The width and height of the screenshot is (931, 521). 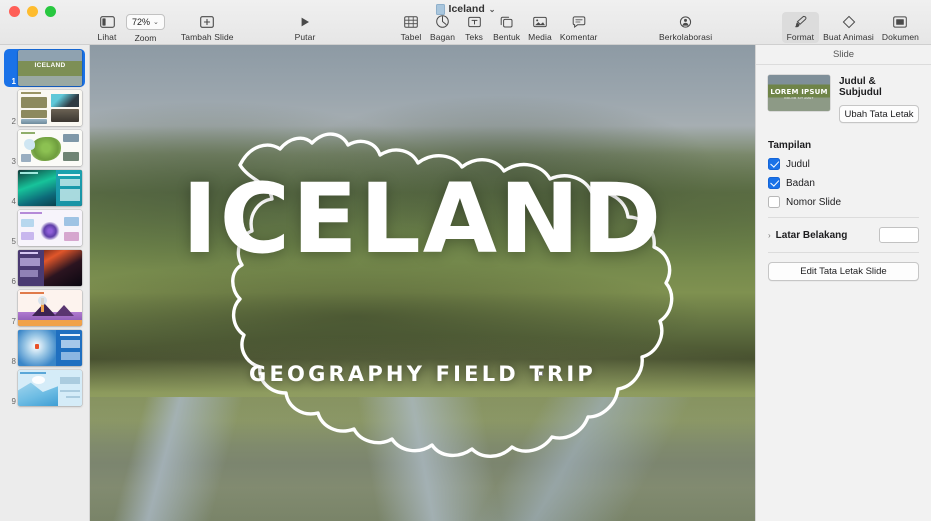 What do you see at coordinates (579, 21) in the screenshot?
I see `comment-icon` at bounding box center [579, 21].